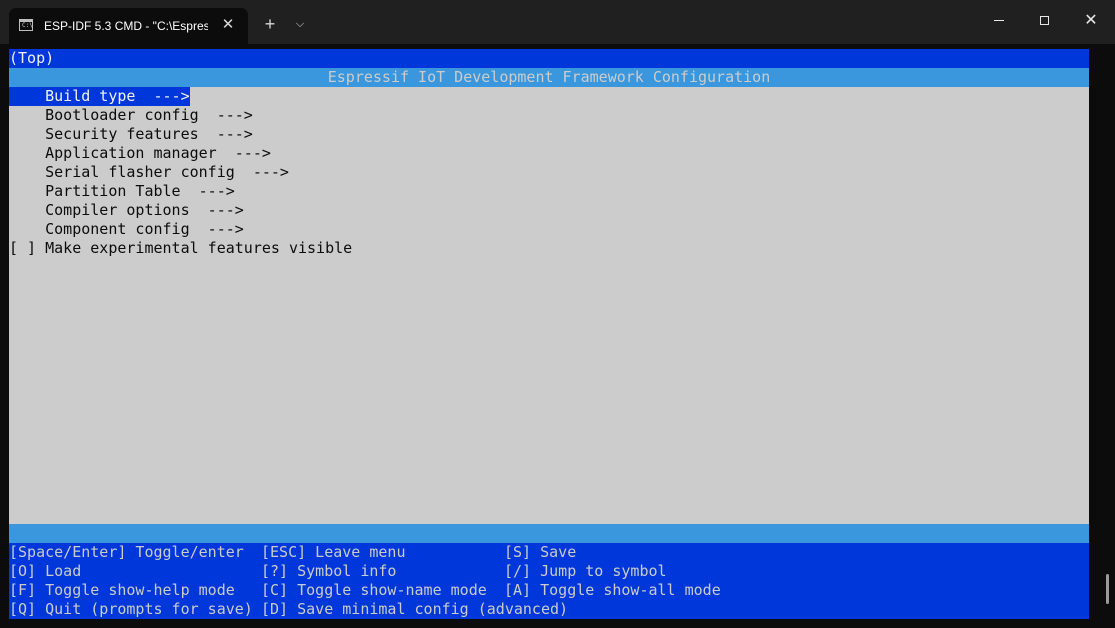 The height and width of the screenshot is (628, 1115). Describe the element at coordinates (415, 609) in the screenshot. I see `key-hint-save-minimal-config: [D] Save minimal config (advanced)` at that location.